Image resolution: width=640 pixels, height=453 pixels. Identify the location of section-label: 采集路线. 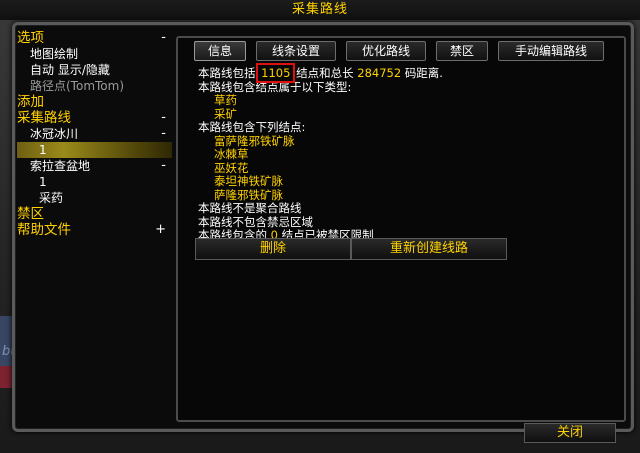
(44, 118).